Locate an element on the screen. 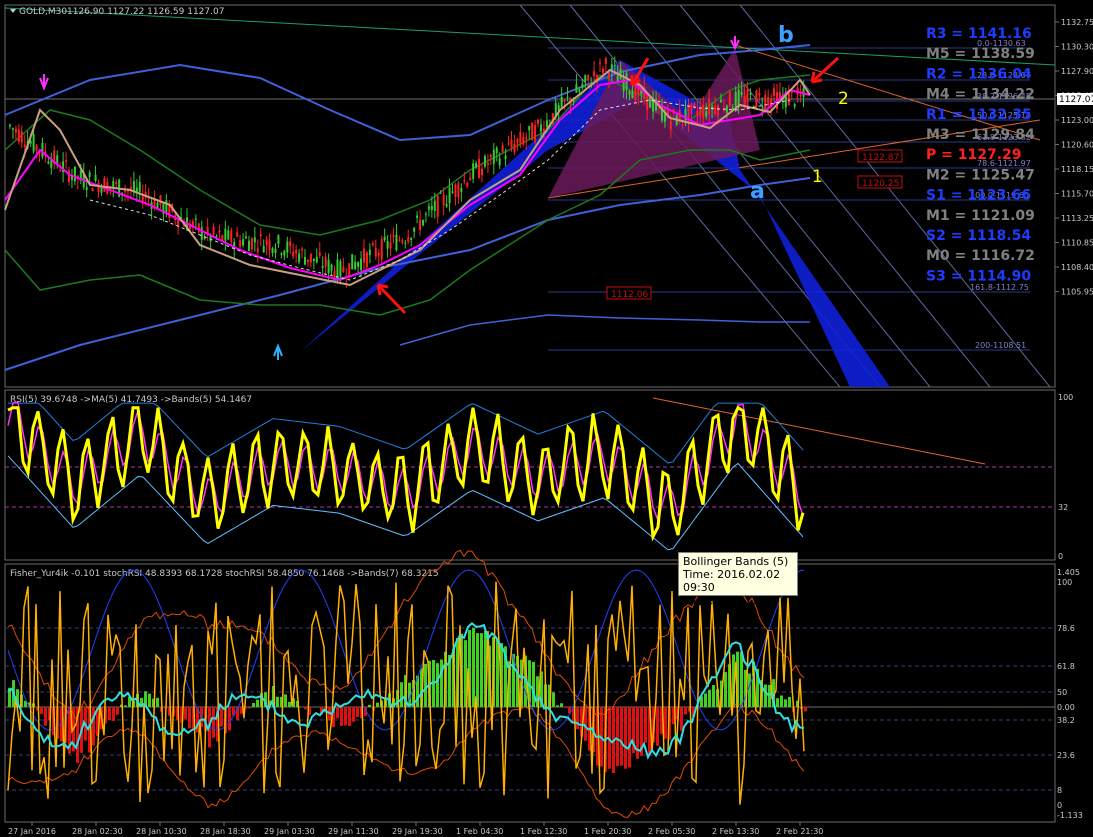 The width and height of the screenshot is (1093, 837). pivot-label: M0 = 1116.72 is located at coordinates (980, 256).